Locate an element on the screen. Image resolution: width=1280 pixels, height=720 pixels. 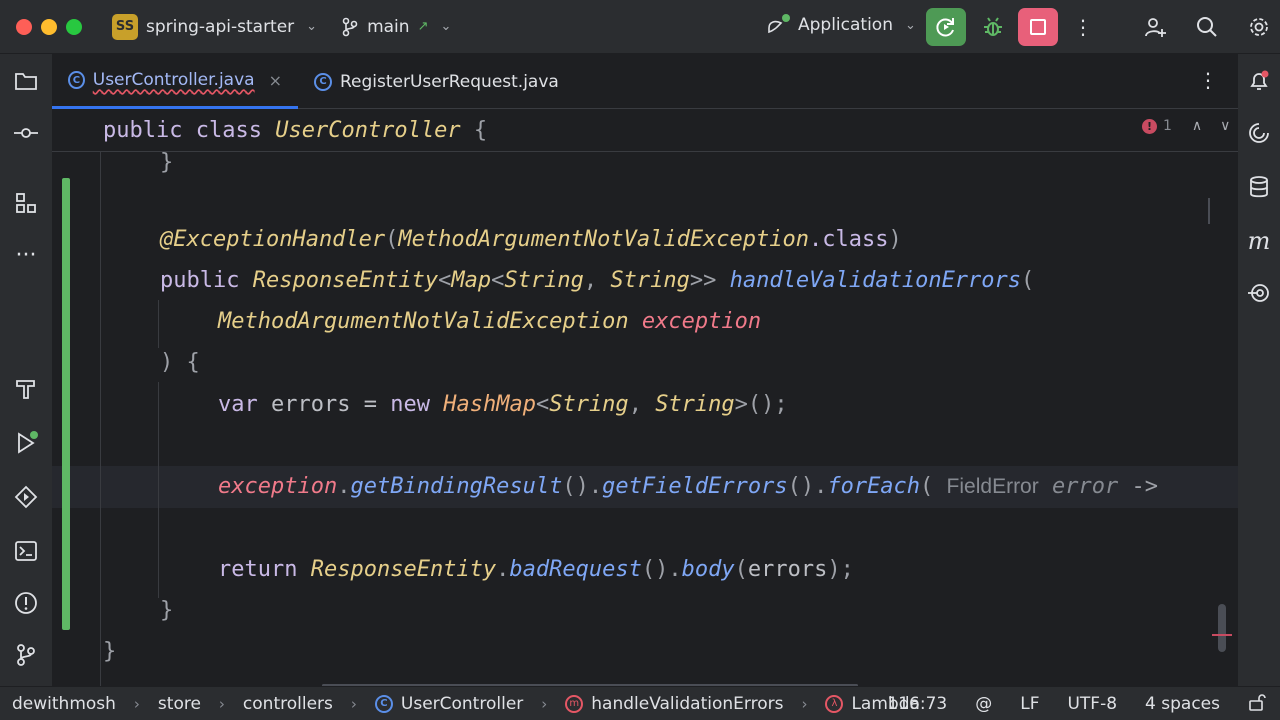
endpoints-icon is located at coordinates (1258, 293).